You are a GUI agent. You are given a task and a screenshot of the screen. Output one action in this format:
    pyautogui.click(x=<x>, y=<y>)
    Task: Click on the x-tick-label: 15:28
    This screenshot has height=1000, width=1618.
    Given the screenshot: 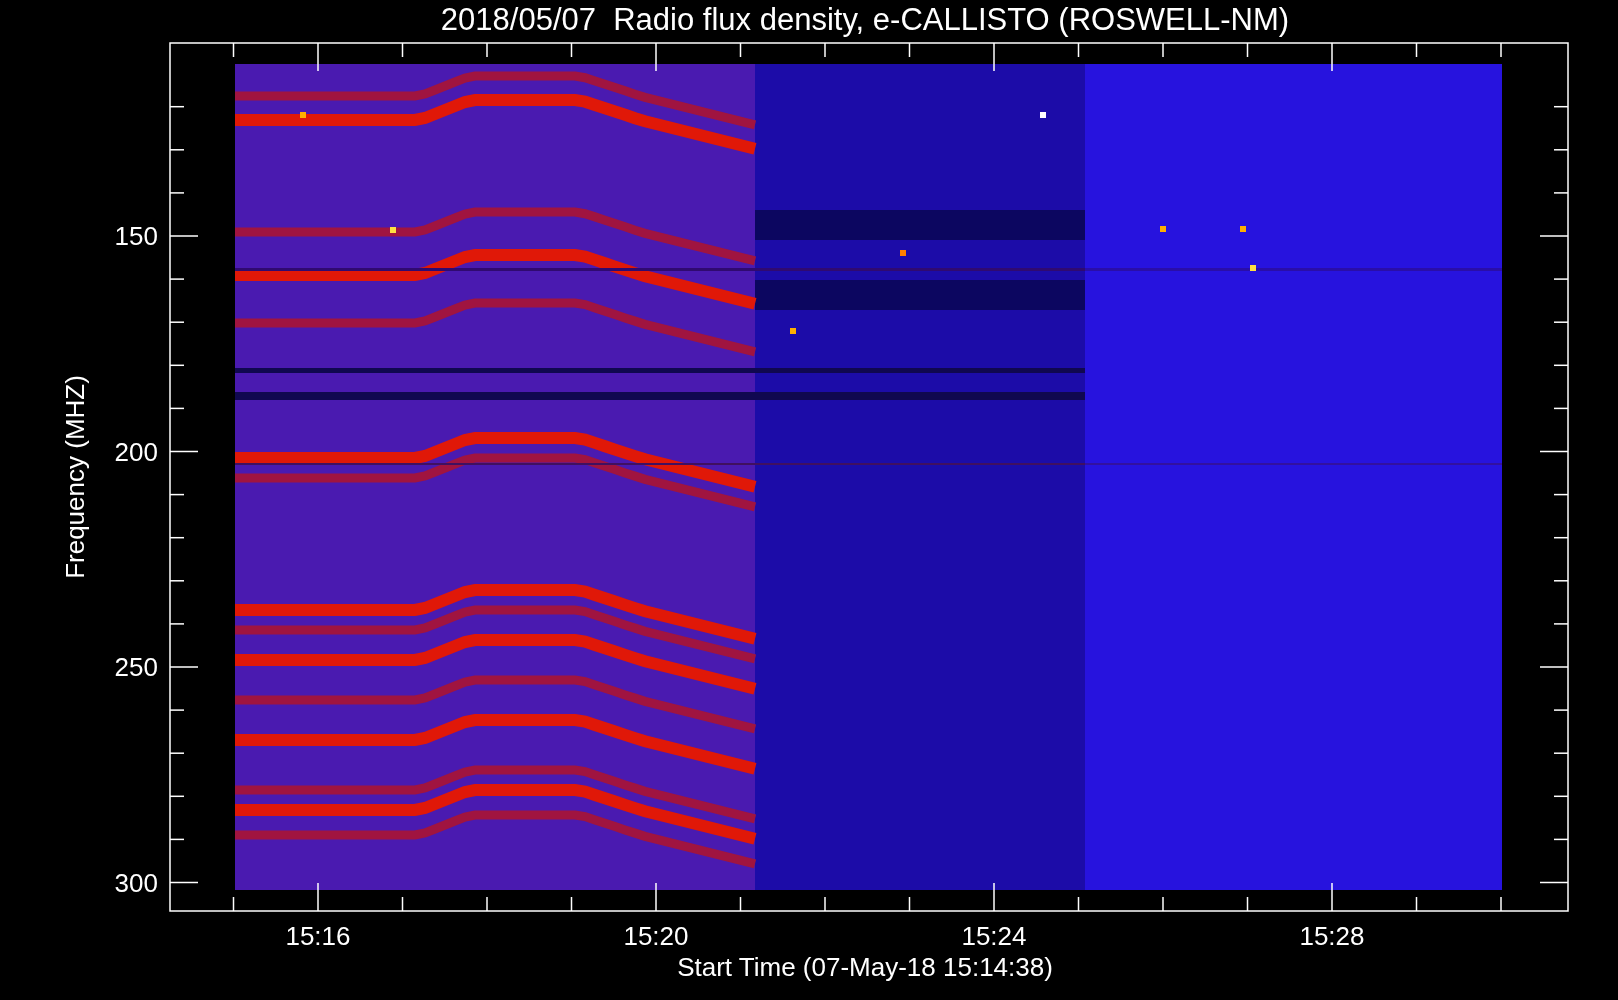 What is the action you would take?
    pyautogui.click(x=1332, y=936)
    